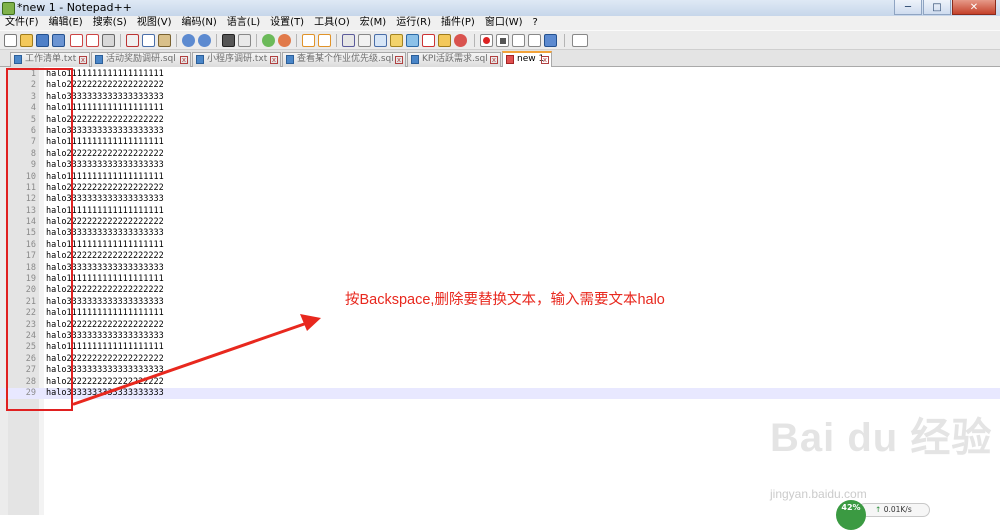  I want to click on baidu-jingyan-watermark: Bai du 经验, so click(881, 438).